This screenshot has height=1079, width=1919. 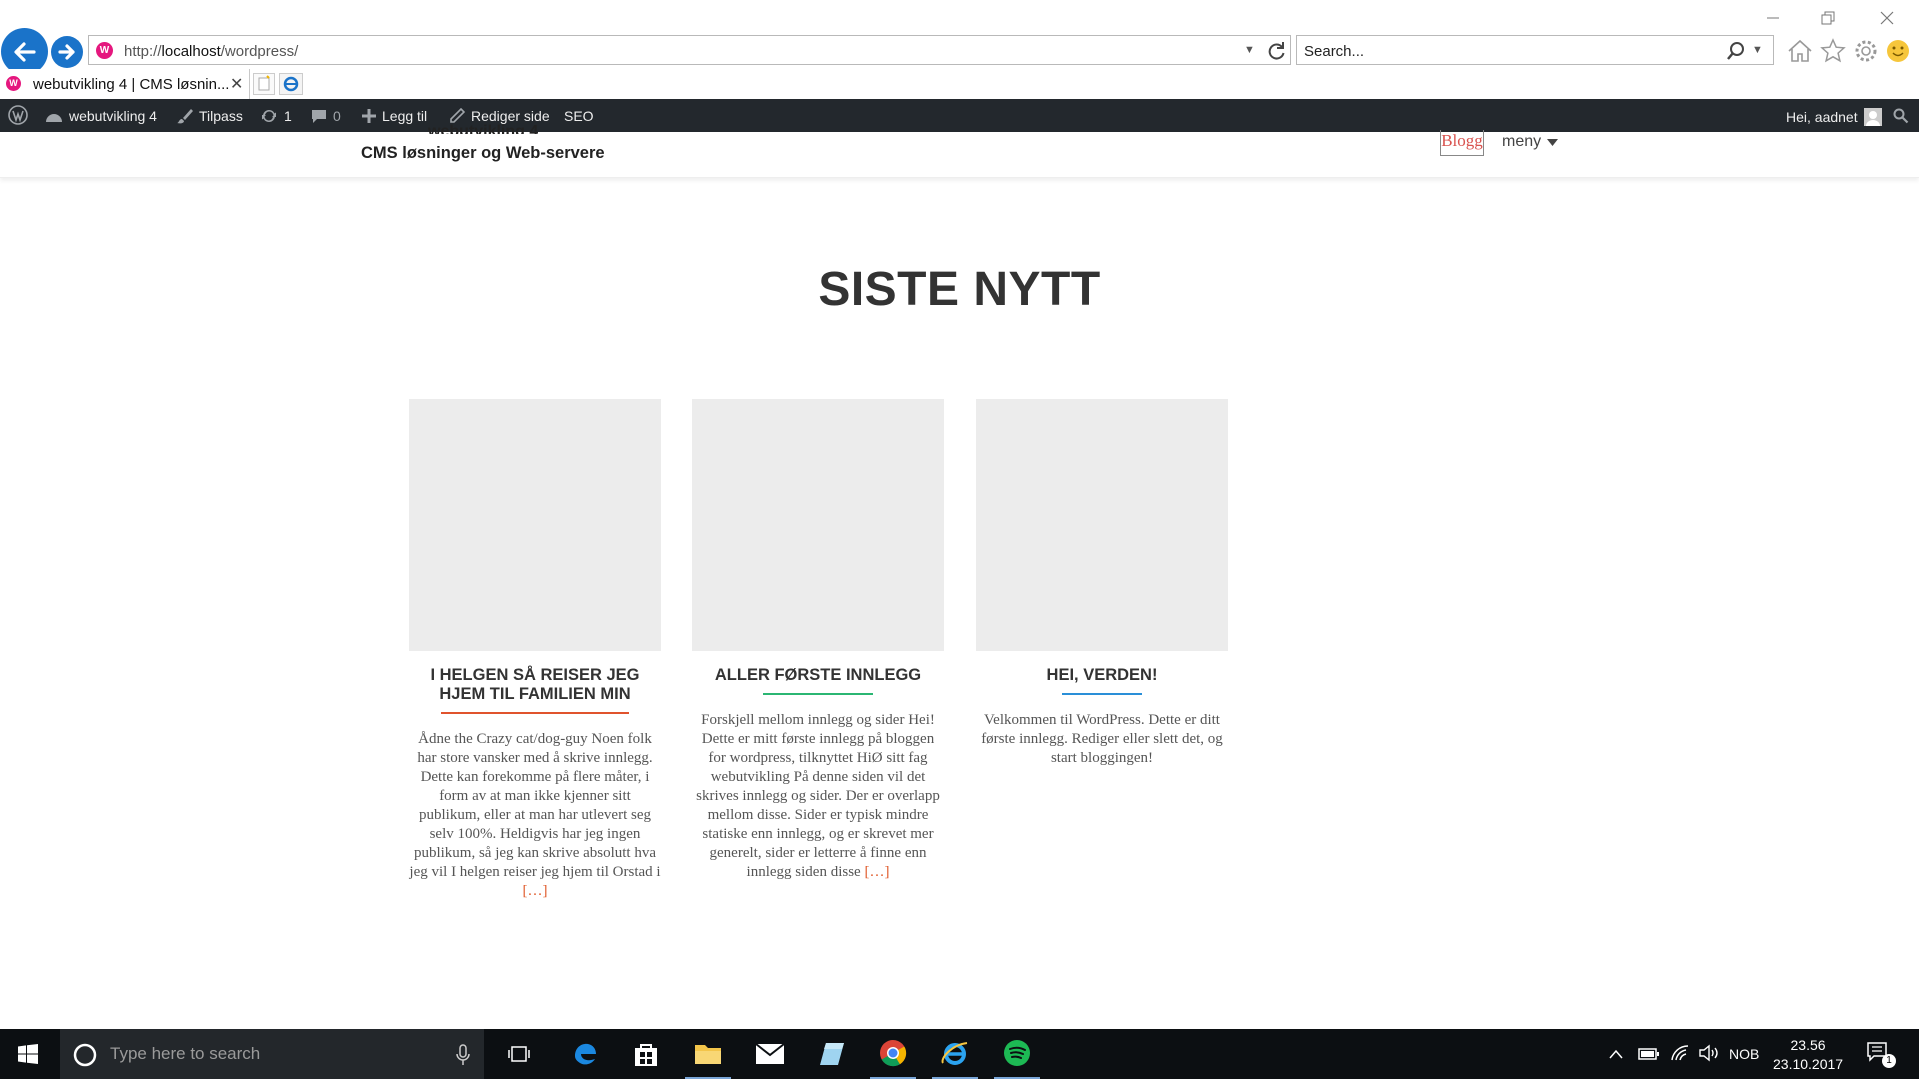 What do you see at coordinates (1522, 141) in the screenshot?
I see `menu-meny-label: meny` at bounding box center [1522, 141].